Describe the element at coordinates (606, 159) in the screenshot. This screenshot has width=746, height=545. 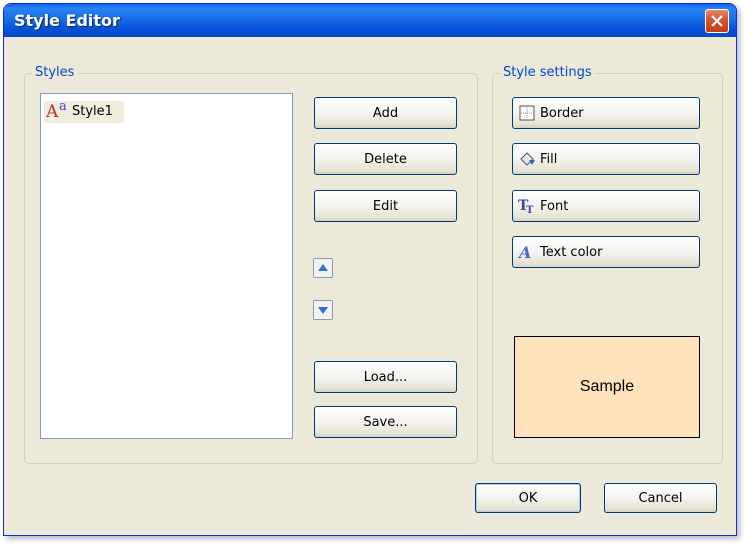
I see `fill-button: Fill` at that location.